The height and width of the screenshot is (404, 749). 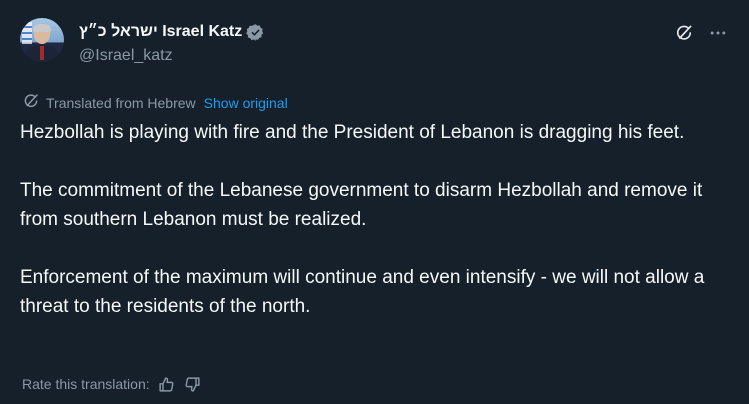 What do you see at coordinates (121, 102) in the screenshot?
I see `translated-from-label: Translated from Hebrew` at bounding box center [121, 102].